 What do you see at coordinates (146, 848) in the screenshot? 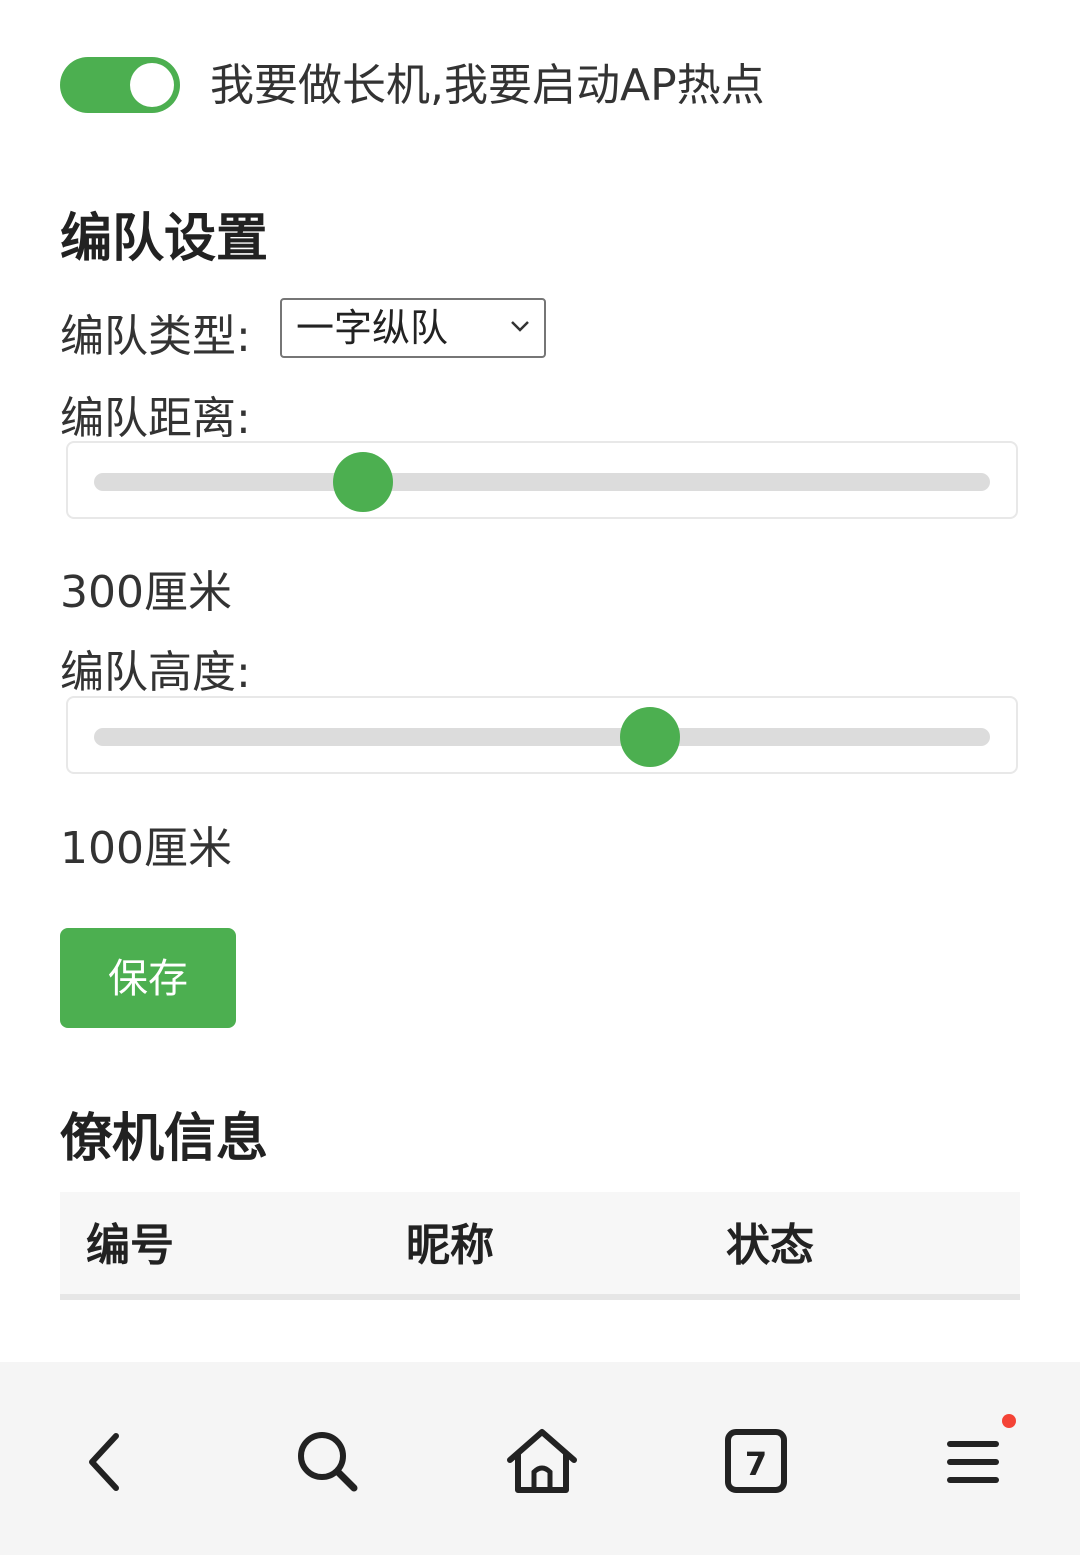
I see `formation-height-value: 100厘米` at bounding box center [146, 848].